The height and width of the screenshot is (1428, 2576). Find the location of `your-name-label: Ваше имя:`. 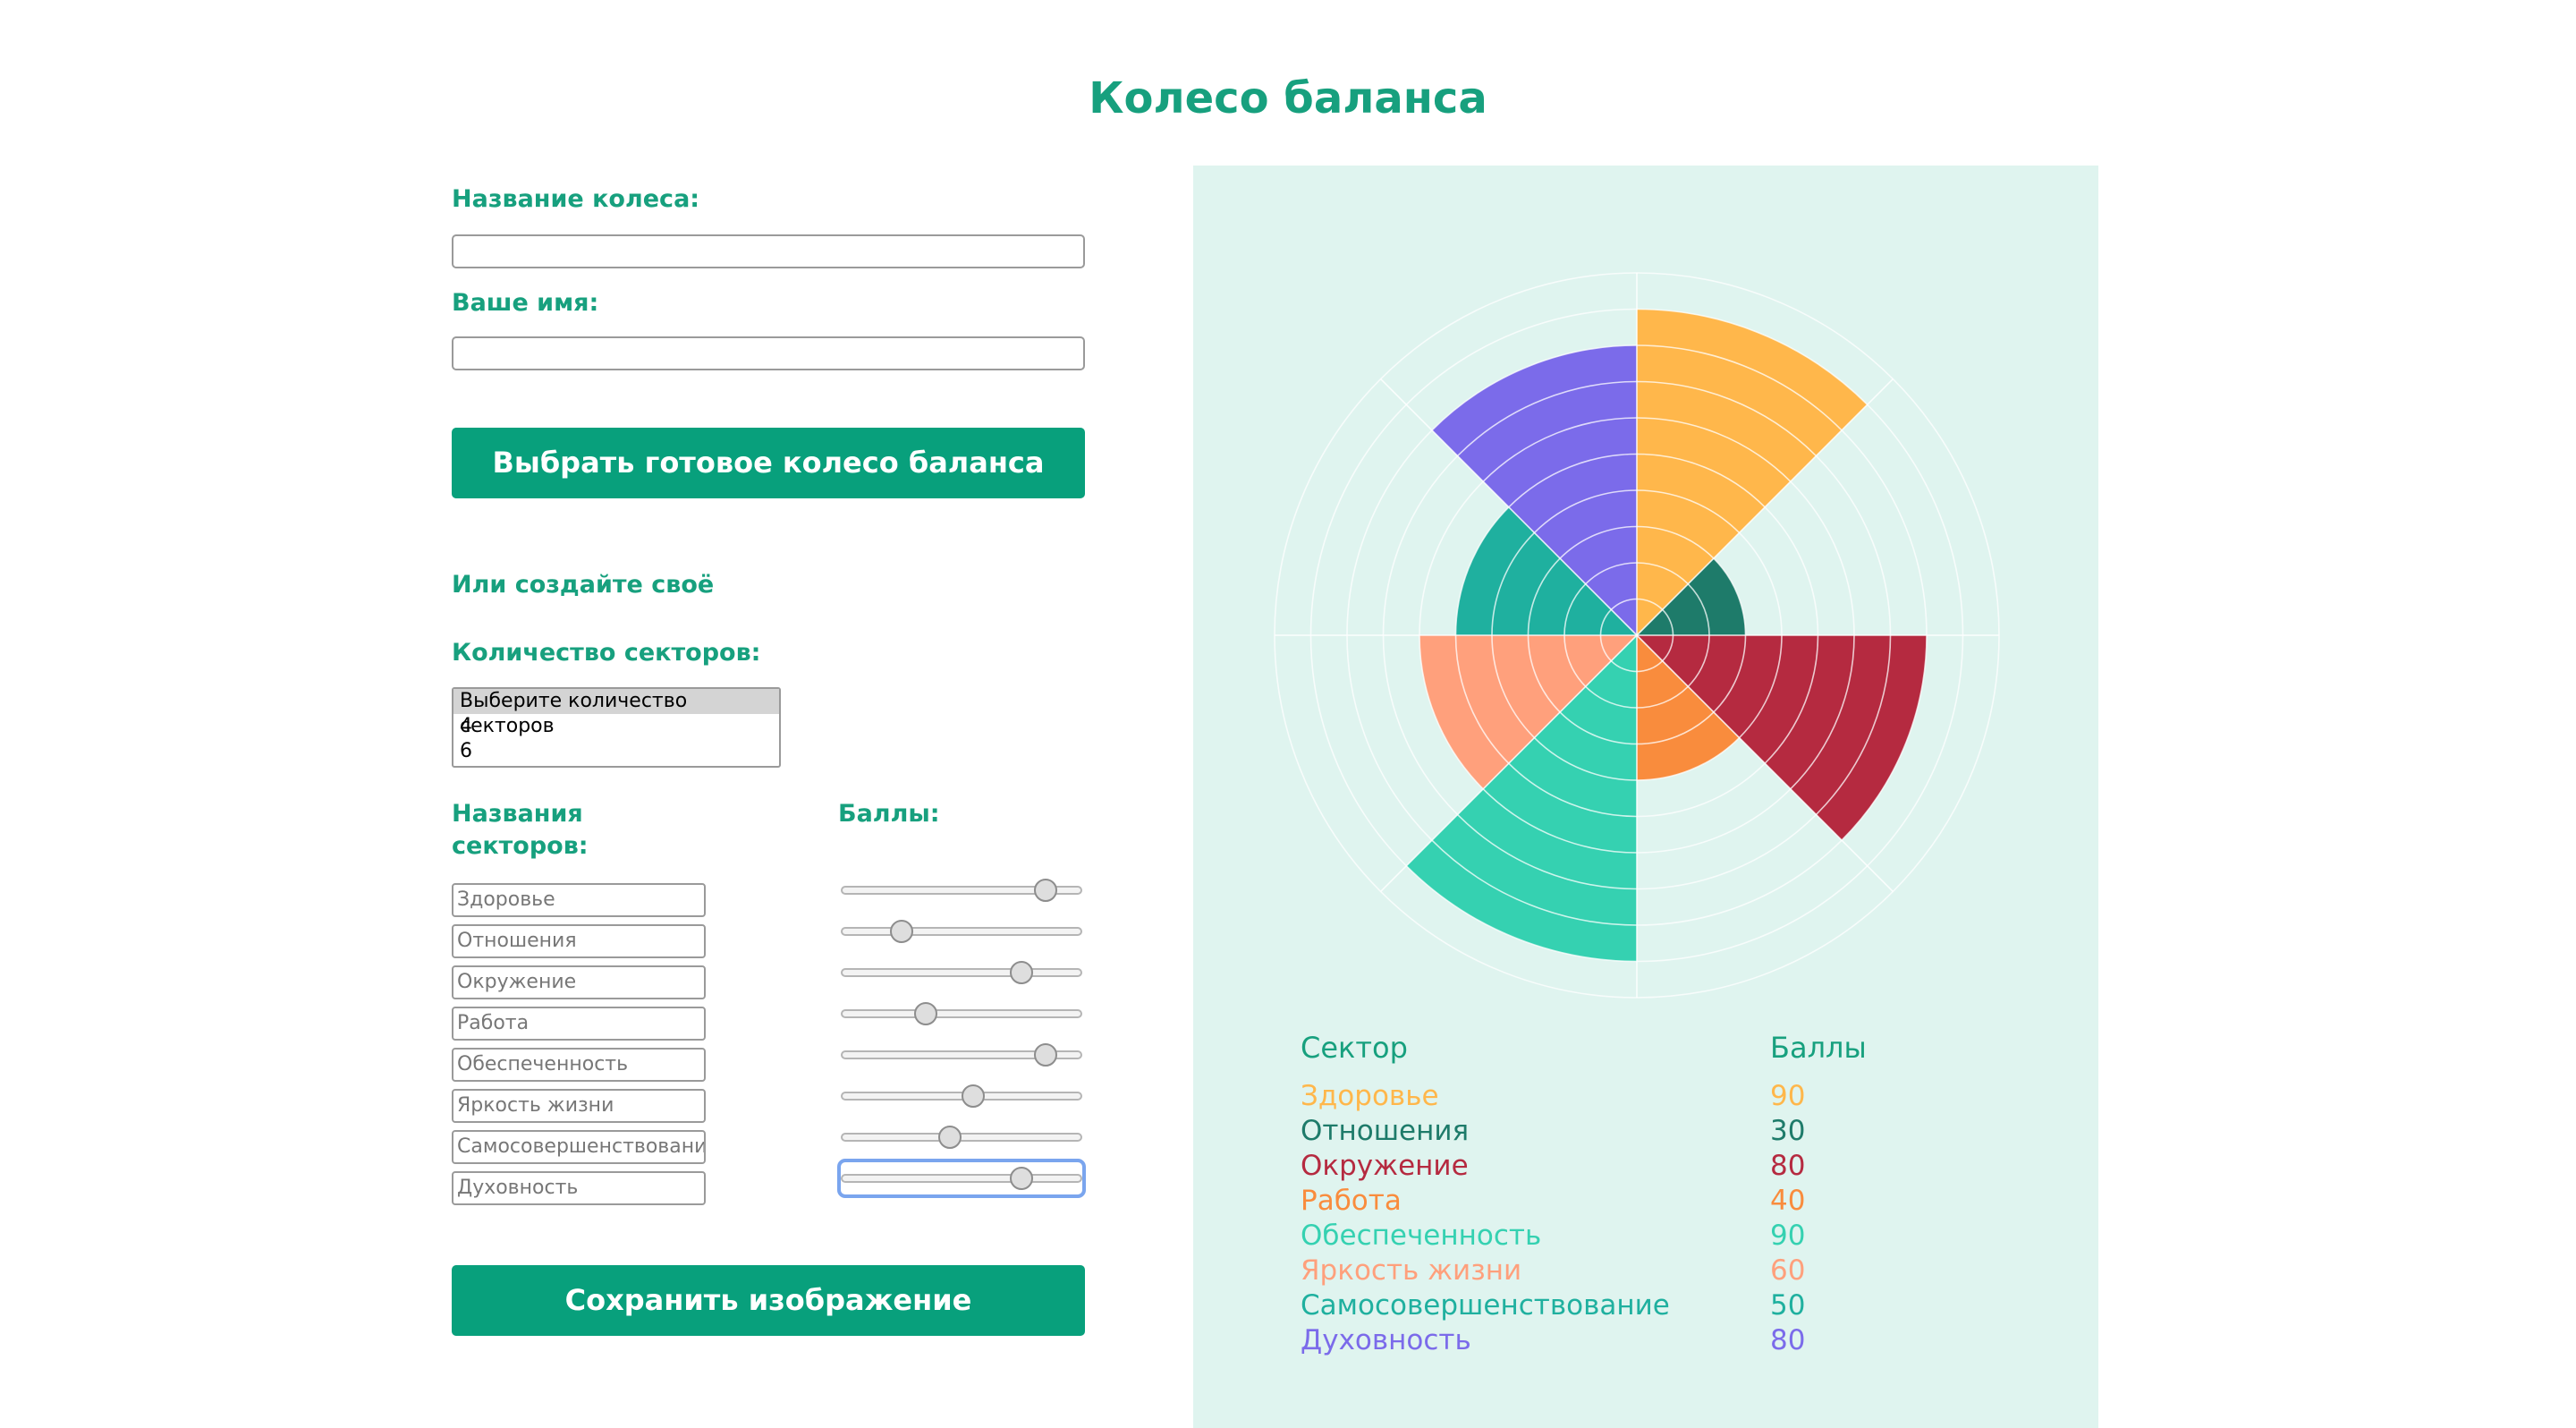

your-name-label: Ваше имя: is located at coordinates (525, 303).